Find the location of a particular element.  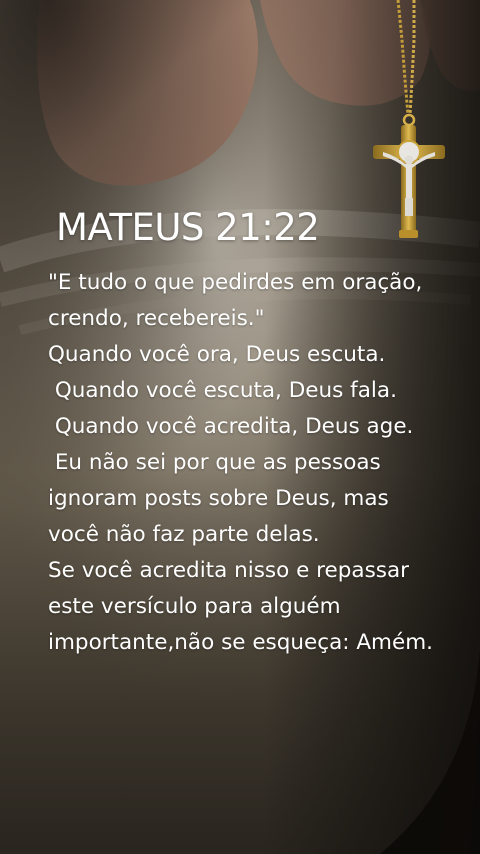

verse-line: importante,não se esqueça: Amém. is located at coordinates (240, 642).